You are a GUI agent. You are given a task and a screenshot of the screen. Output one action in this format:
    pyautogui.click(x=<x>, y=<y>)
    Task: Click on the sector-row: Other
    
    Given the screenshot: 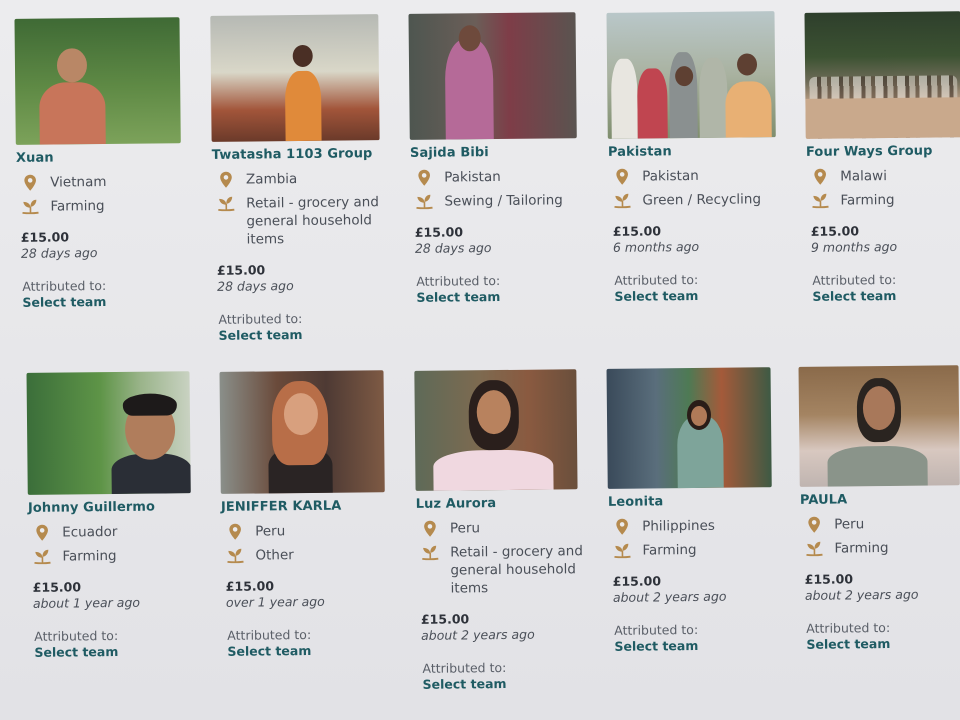 What is the action you would take?
    pyautogui.click(x=308, y=555)
    